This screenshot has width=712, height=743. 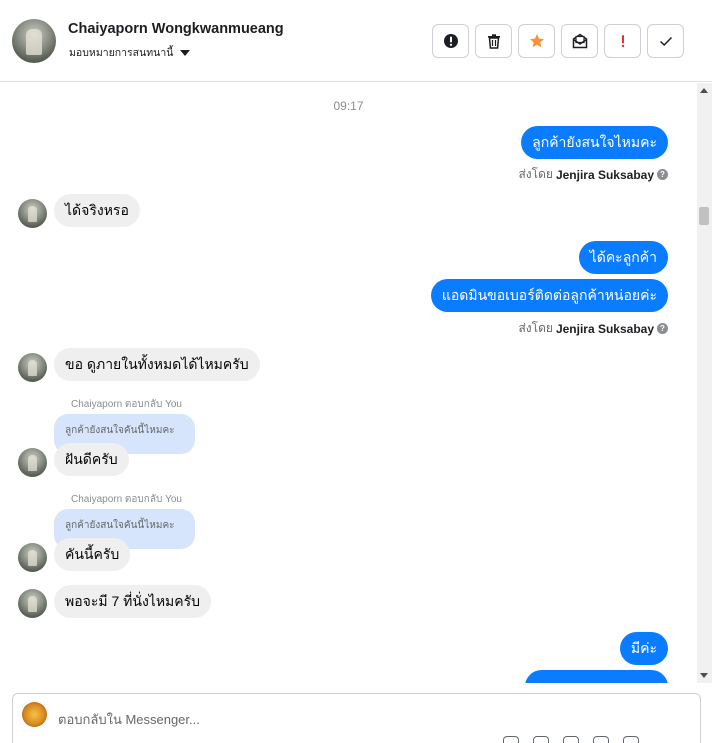 I want to click on message-outgoing-partial, so click(x=596, y=676).